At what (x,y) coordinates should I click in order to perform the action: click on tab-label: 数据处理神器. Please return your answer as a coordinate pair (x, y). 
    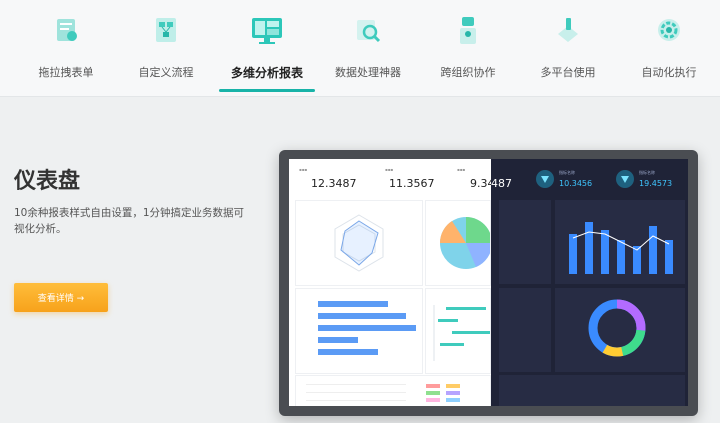
    Looking at the image, I should click on (368, 72).